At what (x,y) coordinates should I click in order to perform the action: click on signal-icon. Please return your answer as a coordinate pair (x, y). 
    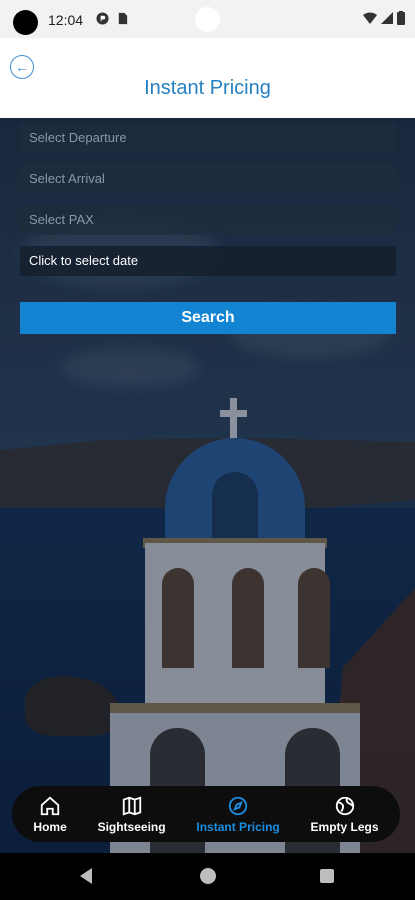
    Looking at the image, I should click on (387, 18).